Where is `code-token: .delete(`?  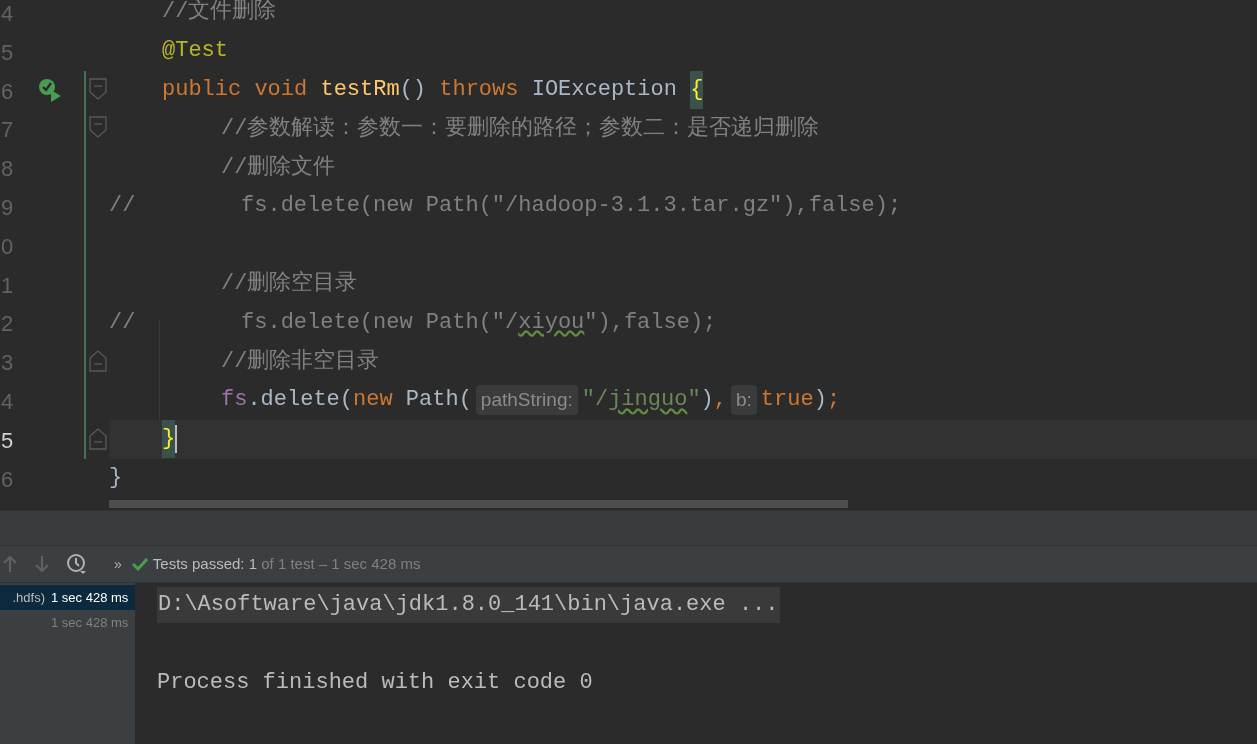 code-token: .delete( is located at coordinates (300, 400).